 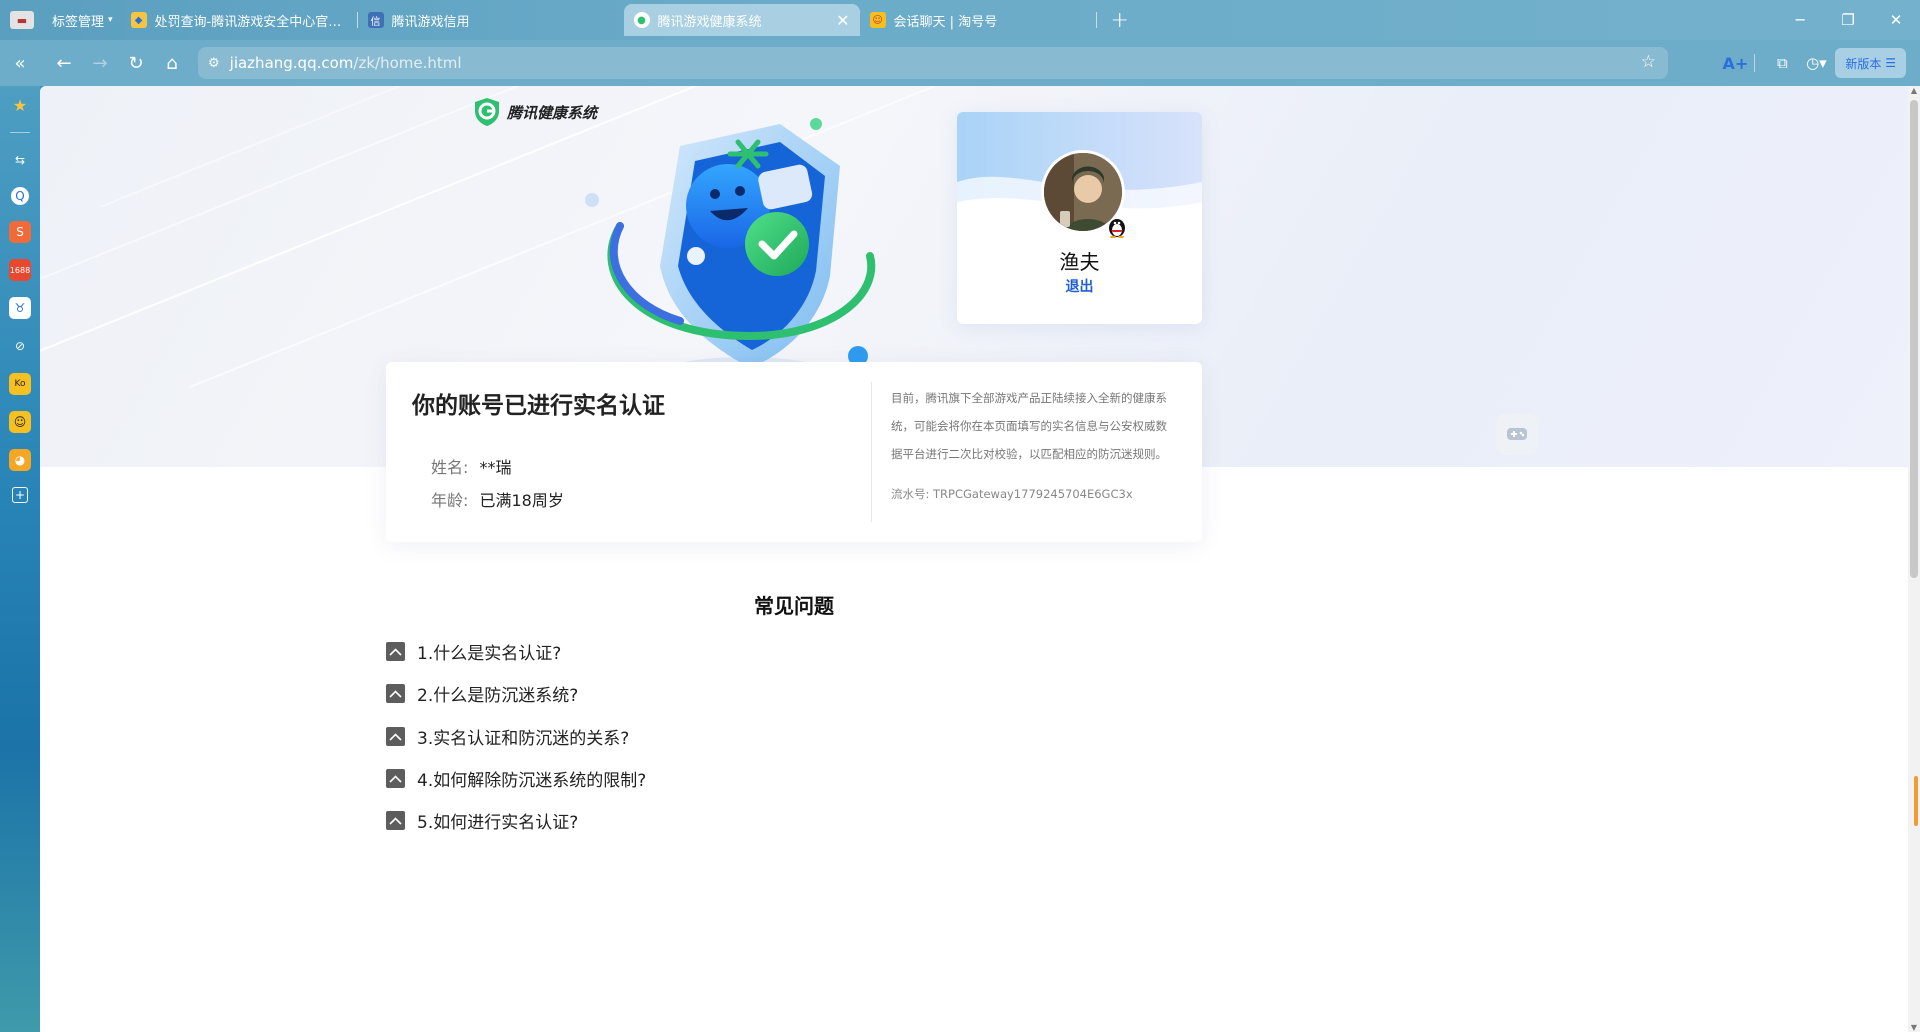 What do you see at coordinates (20, 422) in the screenshot?
I see `mascot-icon: ☺` at bounding box center [20, 422].